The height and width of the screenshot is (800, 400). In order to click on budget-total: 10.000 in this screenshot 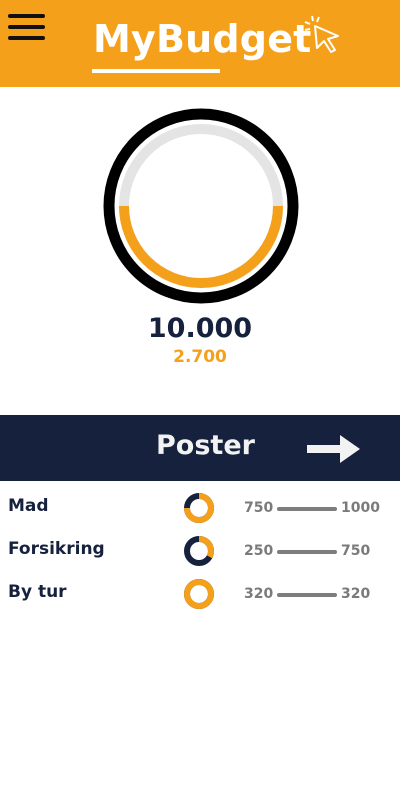, I will do `click(200, 328)`.